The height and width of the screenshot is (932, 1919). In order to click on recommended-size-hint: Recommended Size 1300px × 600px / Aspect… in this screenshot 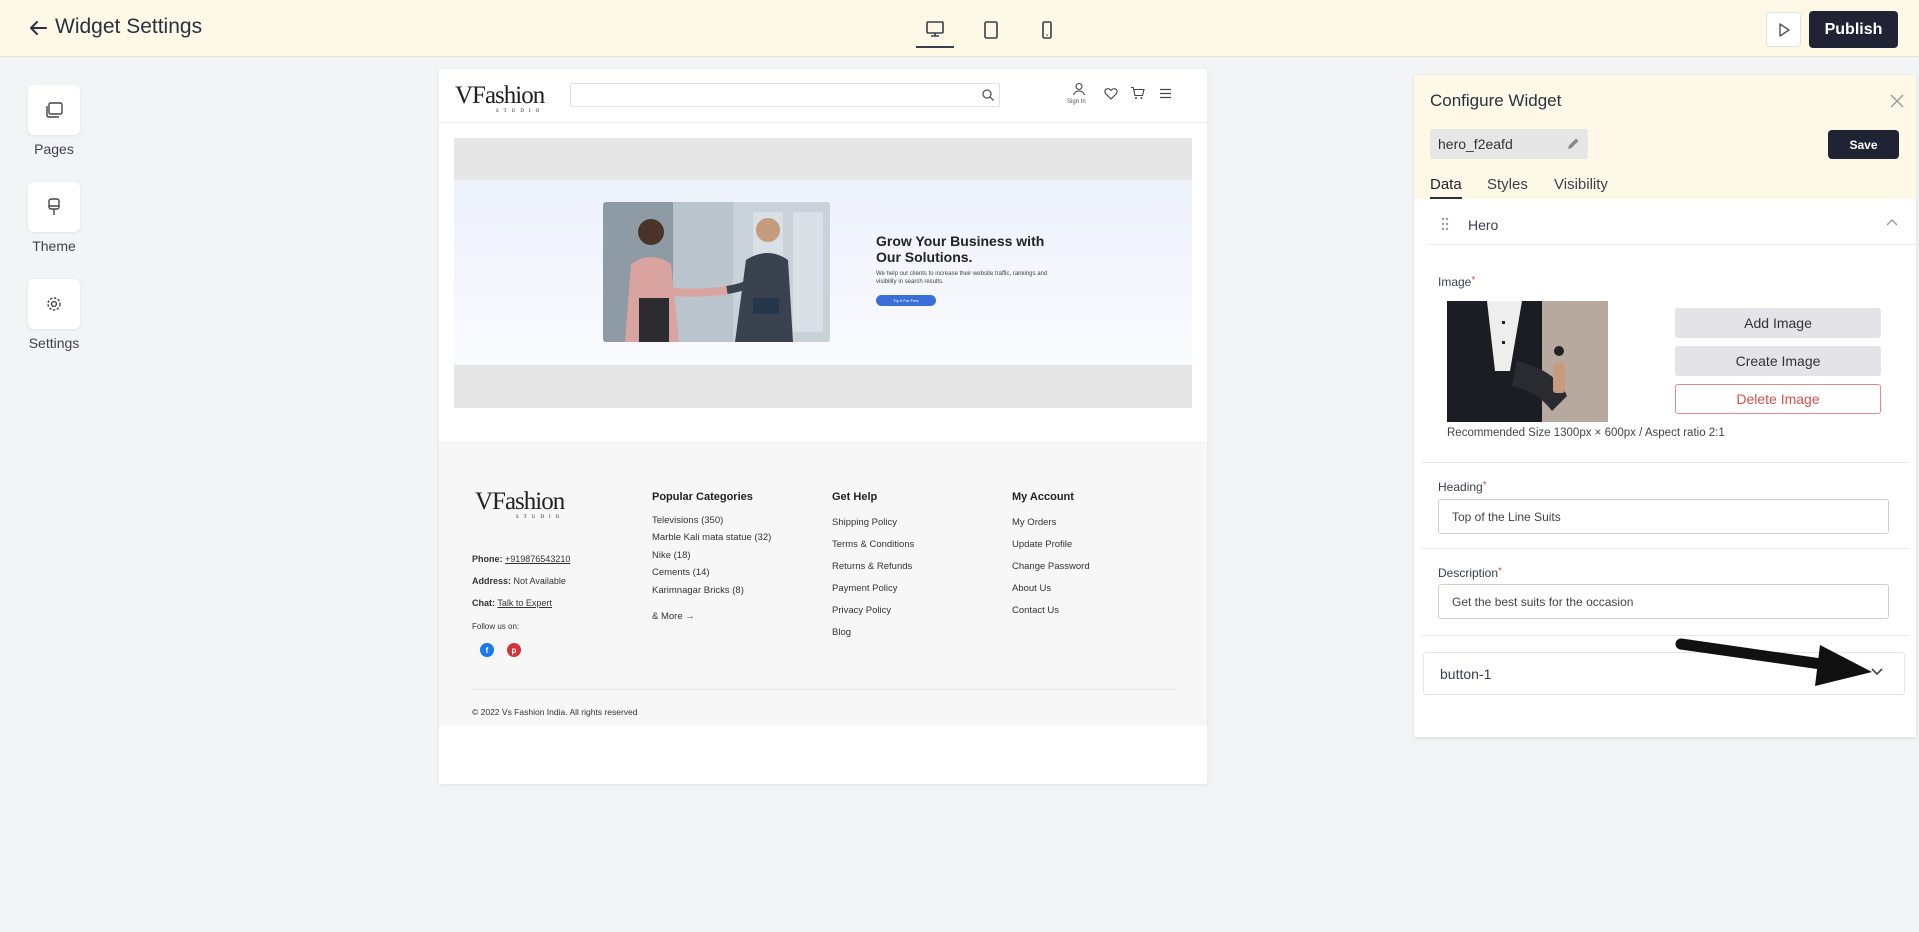, I will do `click(1586, 433)`.